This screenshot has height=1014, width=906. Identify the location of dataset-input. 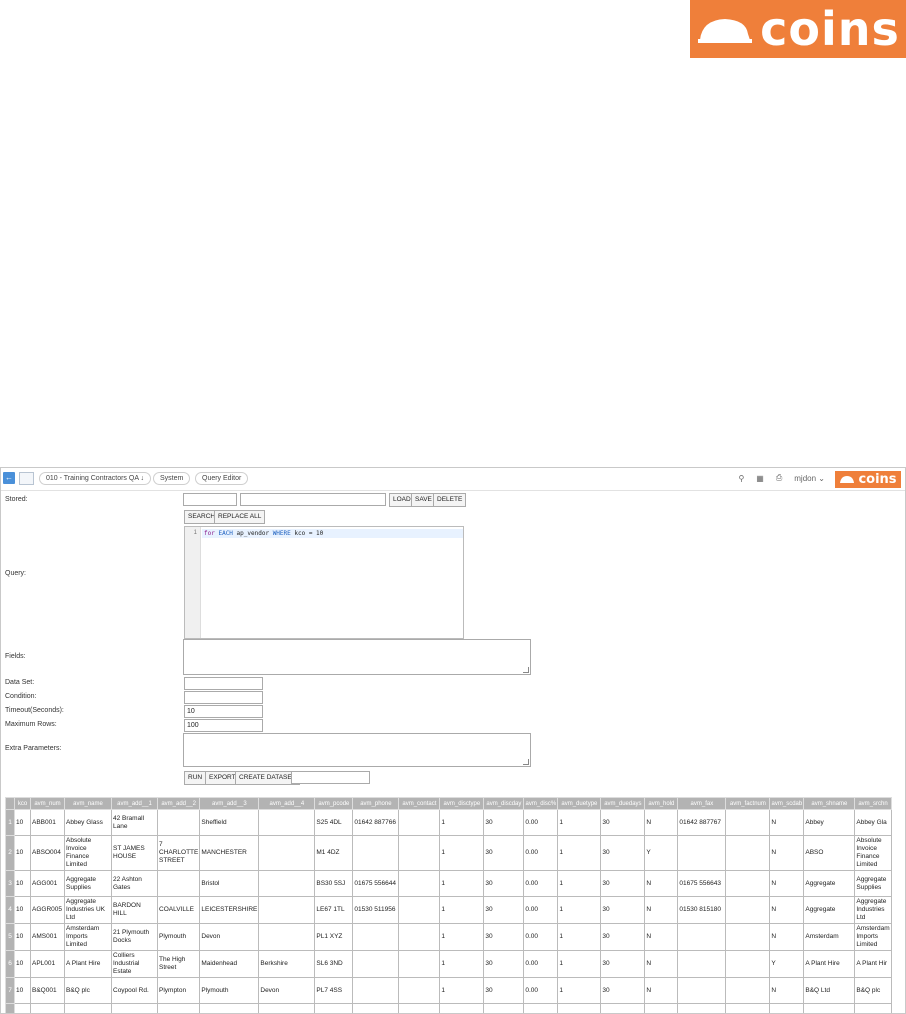
(223, 683).